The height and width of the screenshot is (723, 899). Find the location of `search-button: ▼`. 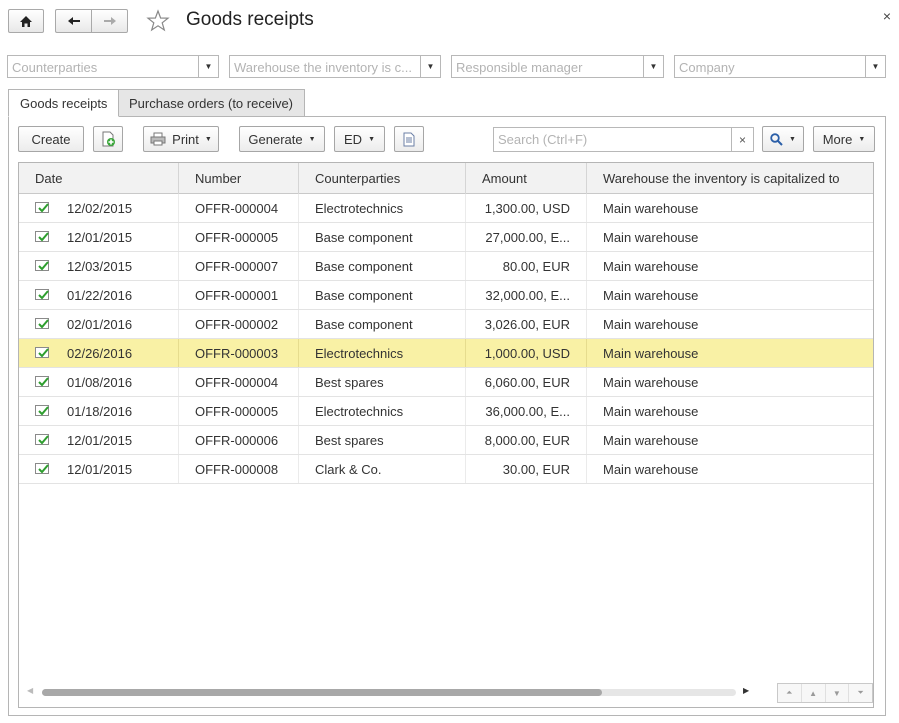

search-button: ▼ is located at coordinates (783, 139).